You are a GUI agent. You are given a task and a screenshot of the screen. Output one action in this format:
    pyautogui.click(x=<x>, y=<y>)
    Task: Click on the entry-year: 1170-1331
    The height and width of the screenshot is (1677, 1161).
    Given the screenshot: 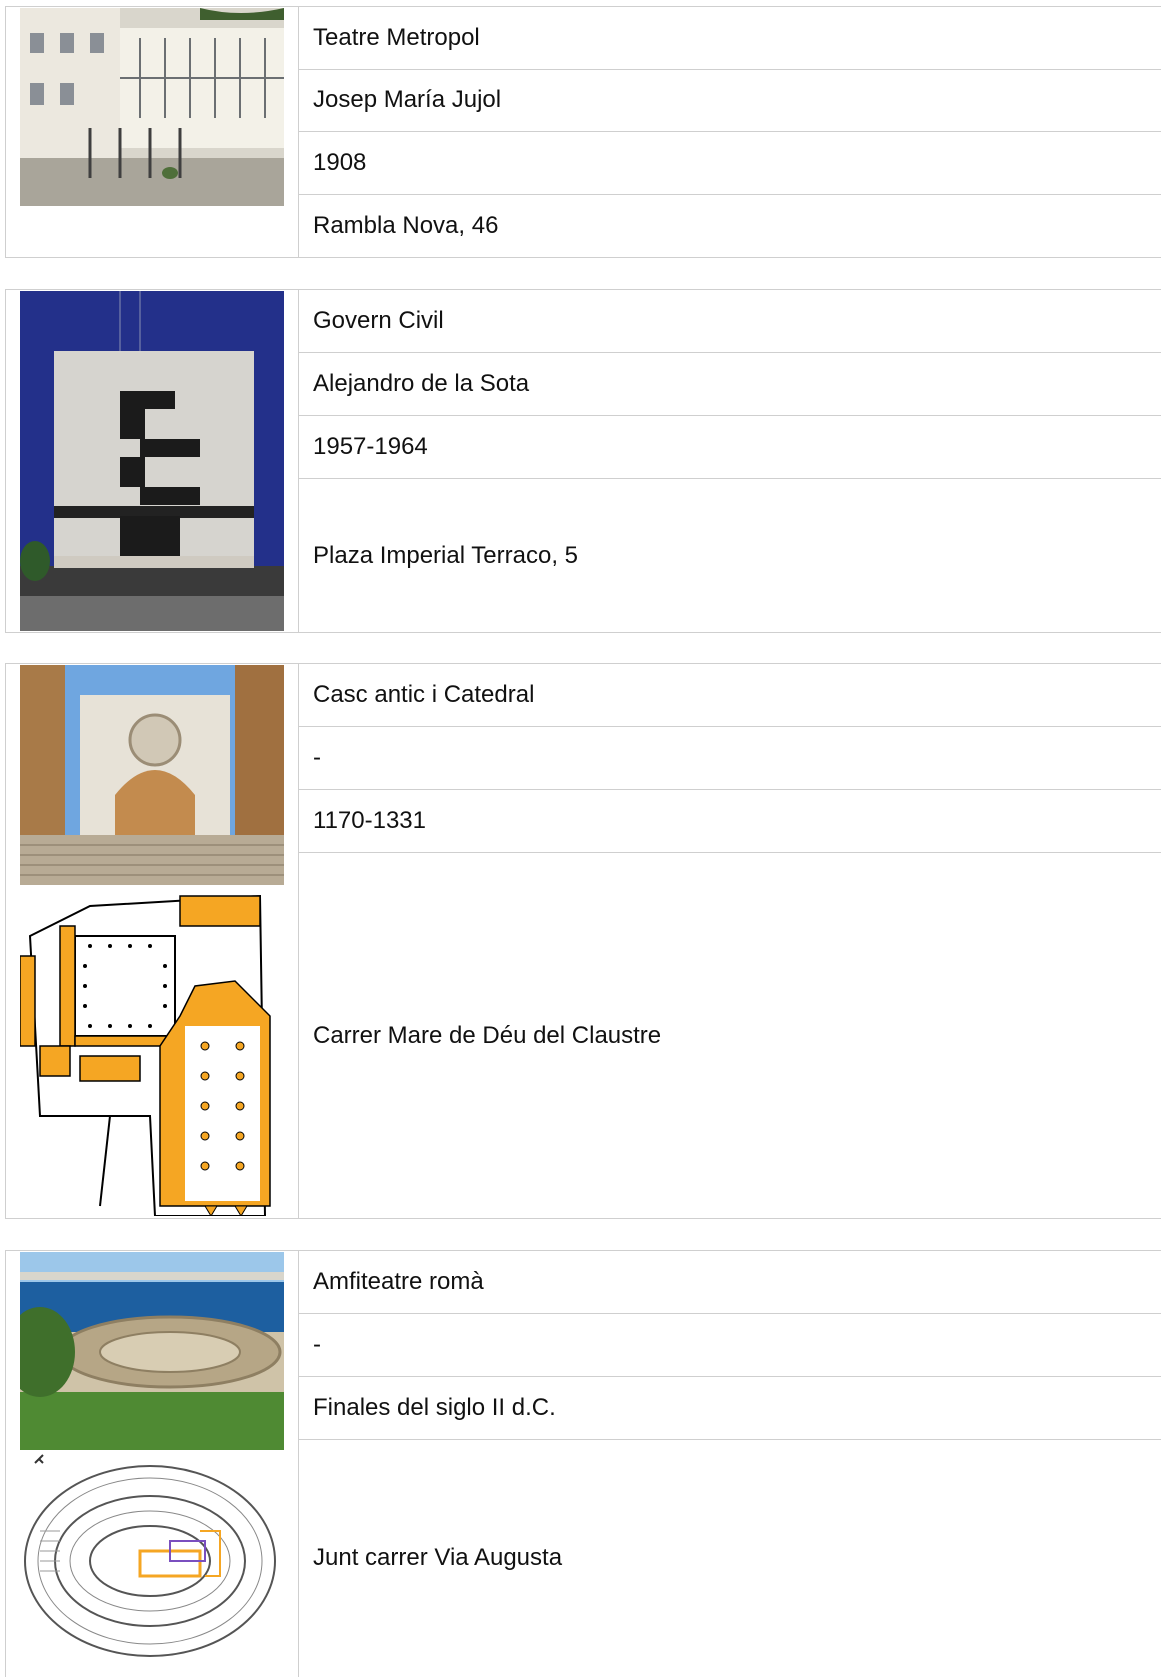 What is the action you would take?
    pyautogui.click(x=730, y=821)
    